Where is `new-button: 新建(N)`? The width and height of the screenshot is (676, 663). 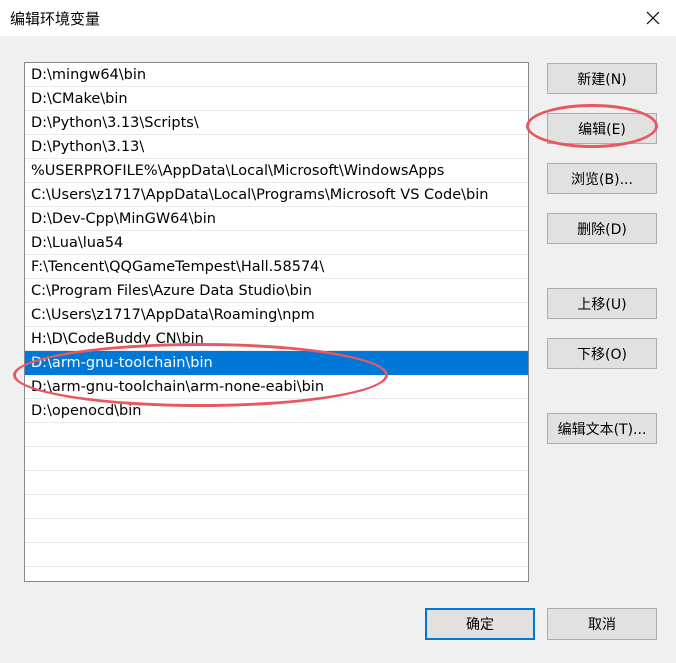 new-button: 新建(N) is located at coordinates (602, 78).